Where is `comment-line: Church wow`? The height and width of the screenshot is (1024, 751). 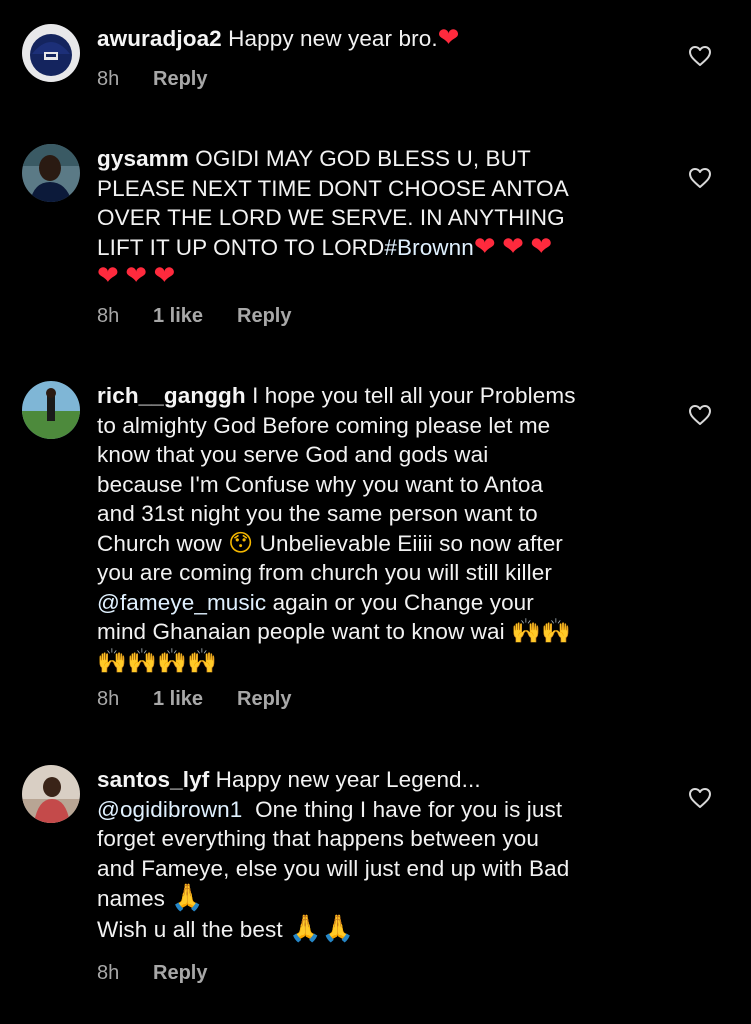 comment-line: Church wow is located at coordinates (159, 543).